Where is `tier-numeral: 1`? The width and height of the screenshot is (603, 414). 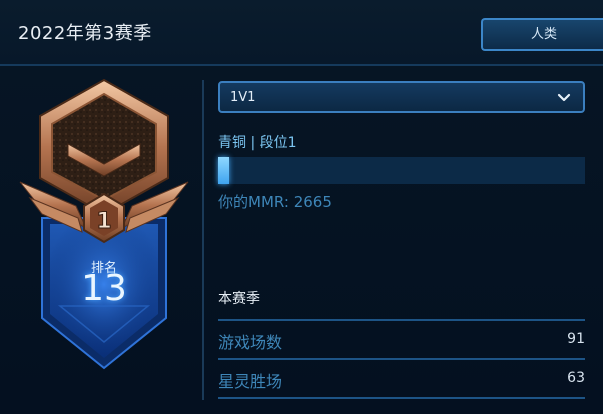
tier-numeral: 1 is located at coordinates (103, 221).